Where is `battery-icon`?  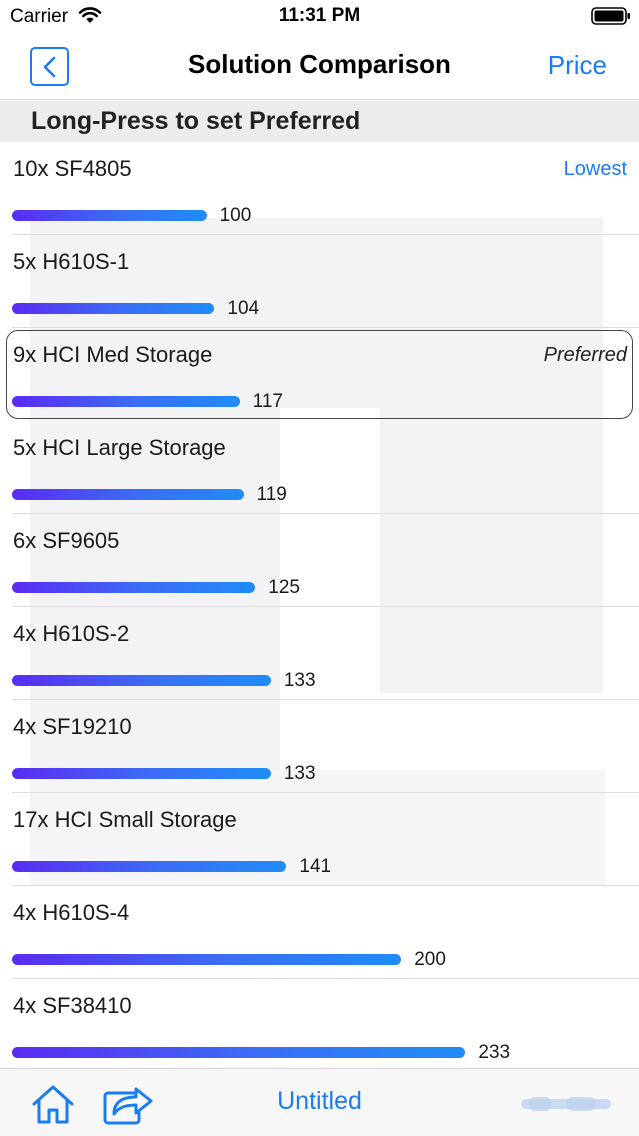
battery-icon is located at coordinates (610, 16).